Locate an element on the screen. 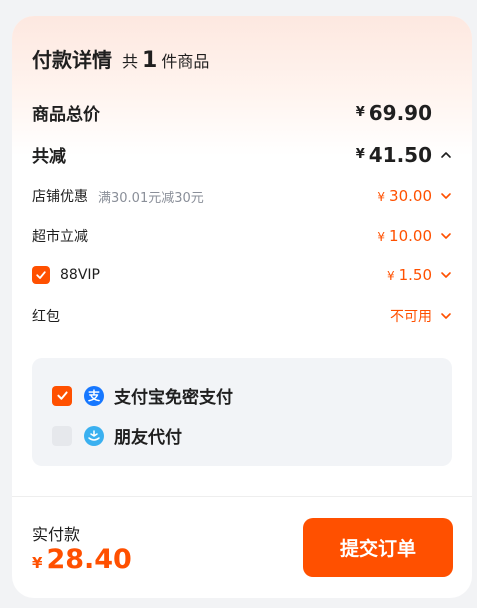 The height and width of the screenshot is (608, 477). discount-label: 超市立减 is located at coordinates (60, 237).